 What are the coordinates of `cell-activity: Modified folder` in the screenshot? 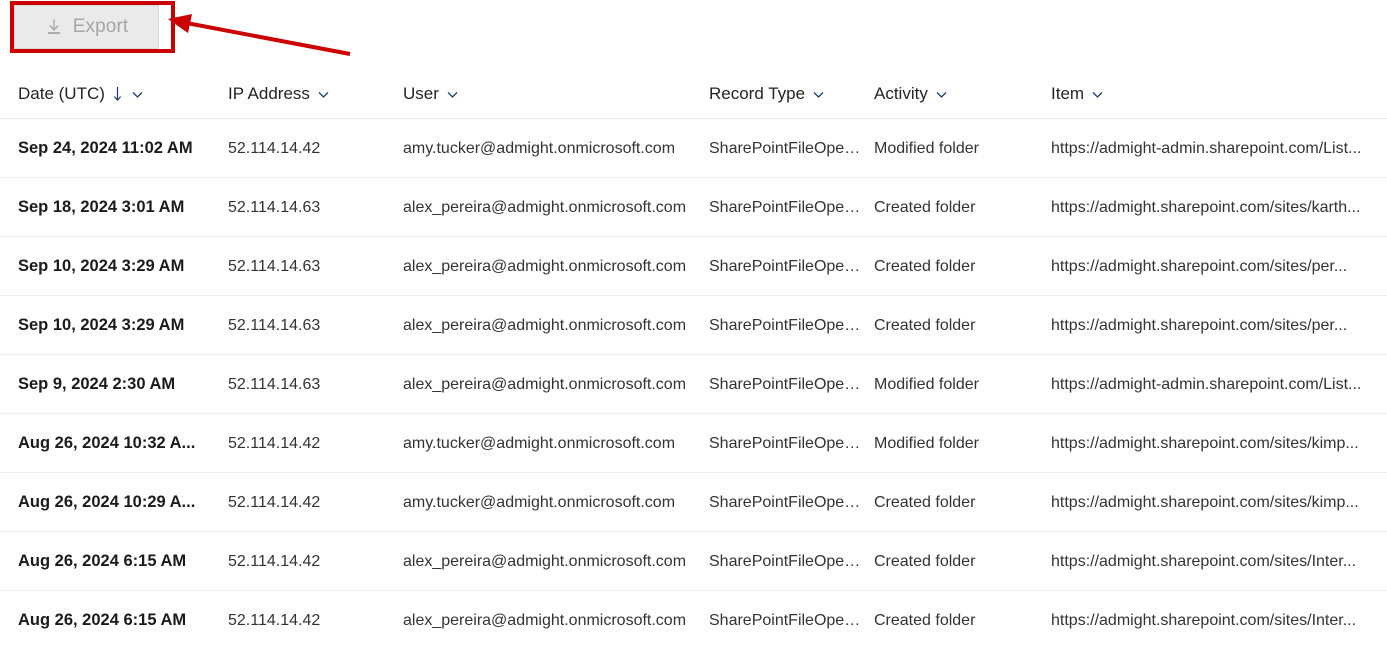 It's located at (956, 384).